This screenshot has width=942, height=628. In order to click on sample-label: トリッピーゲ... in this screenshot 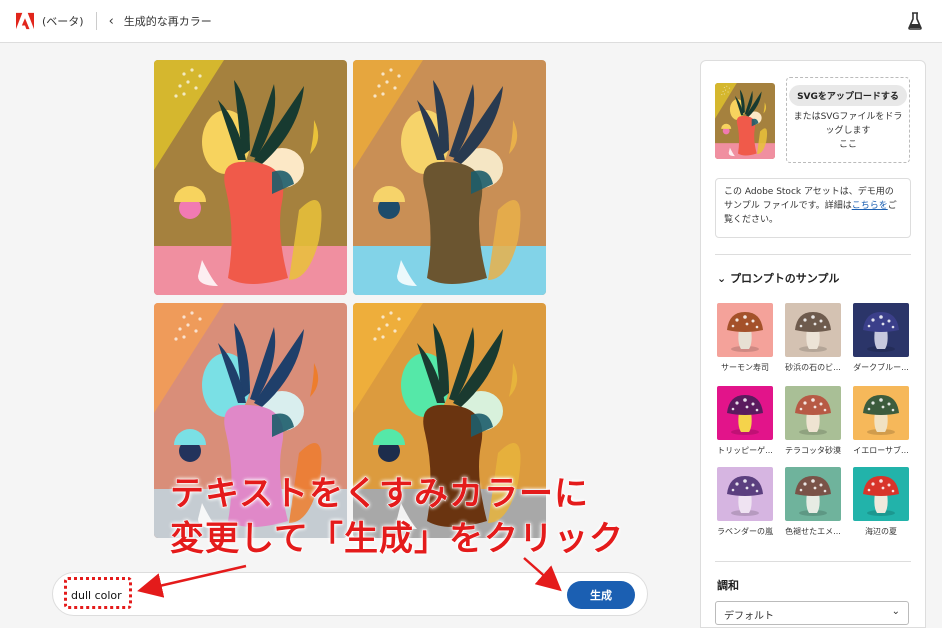, I will do `click(745, 450)`.